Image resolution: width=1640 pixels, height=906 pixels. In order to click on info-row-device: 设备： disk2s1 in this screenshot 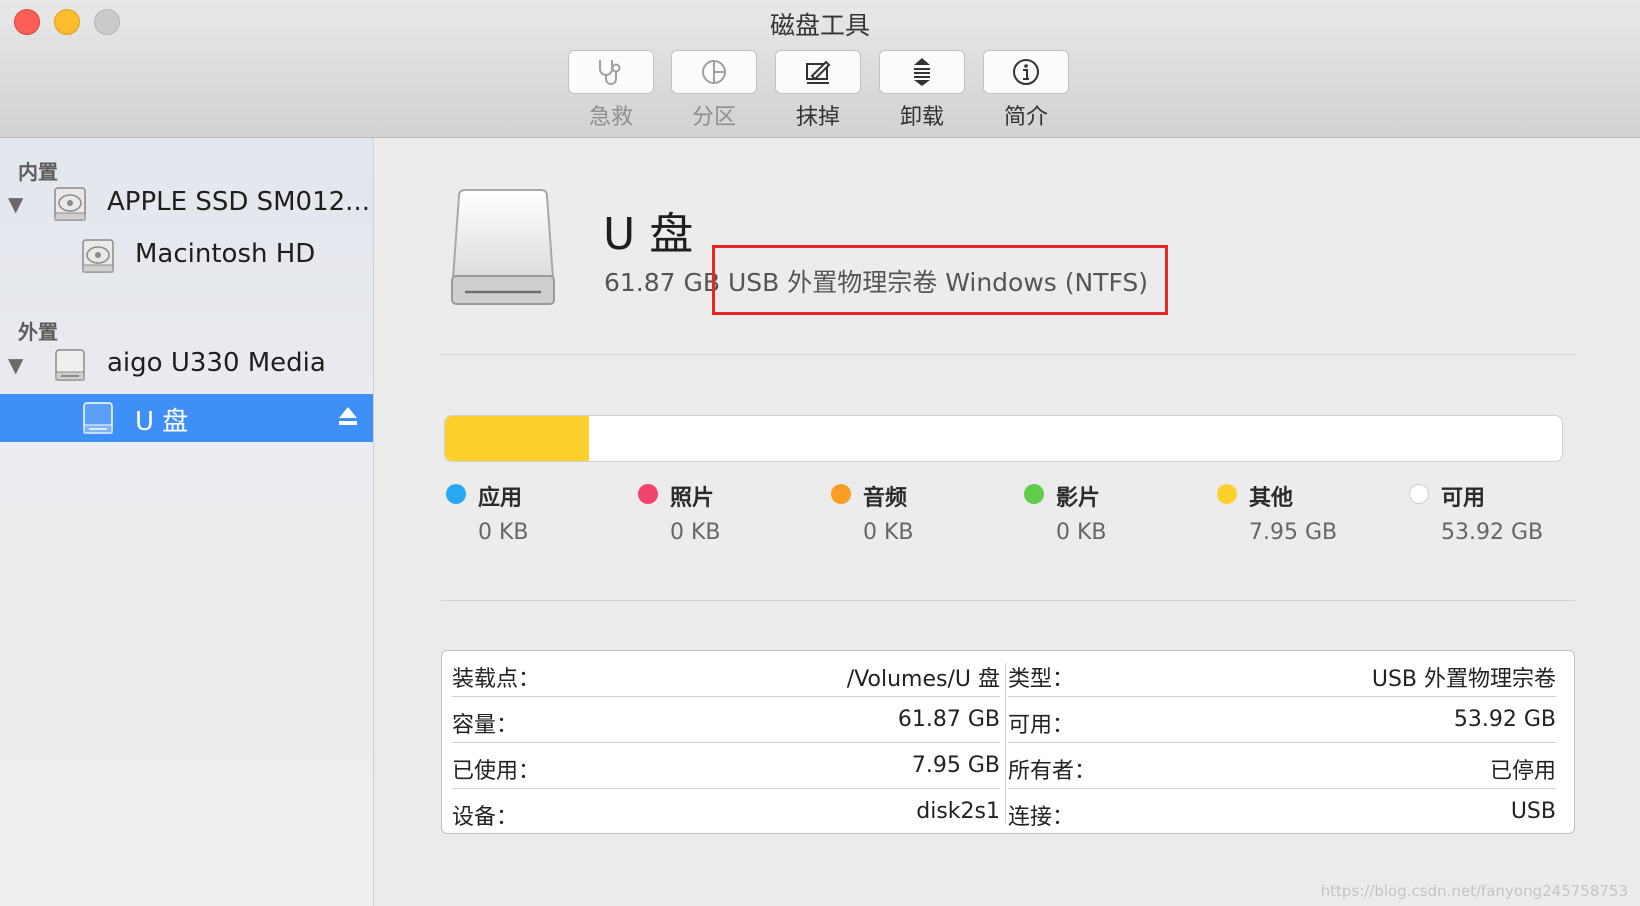, I will do `click(726, 812)`.